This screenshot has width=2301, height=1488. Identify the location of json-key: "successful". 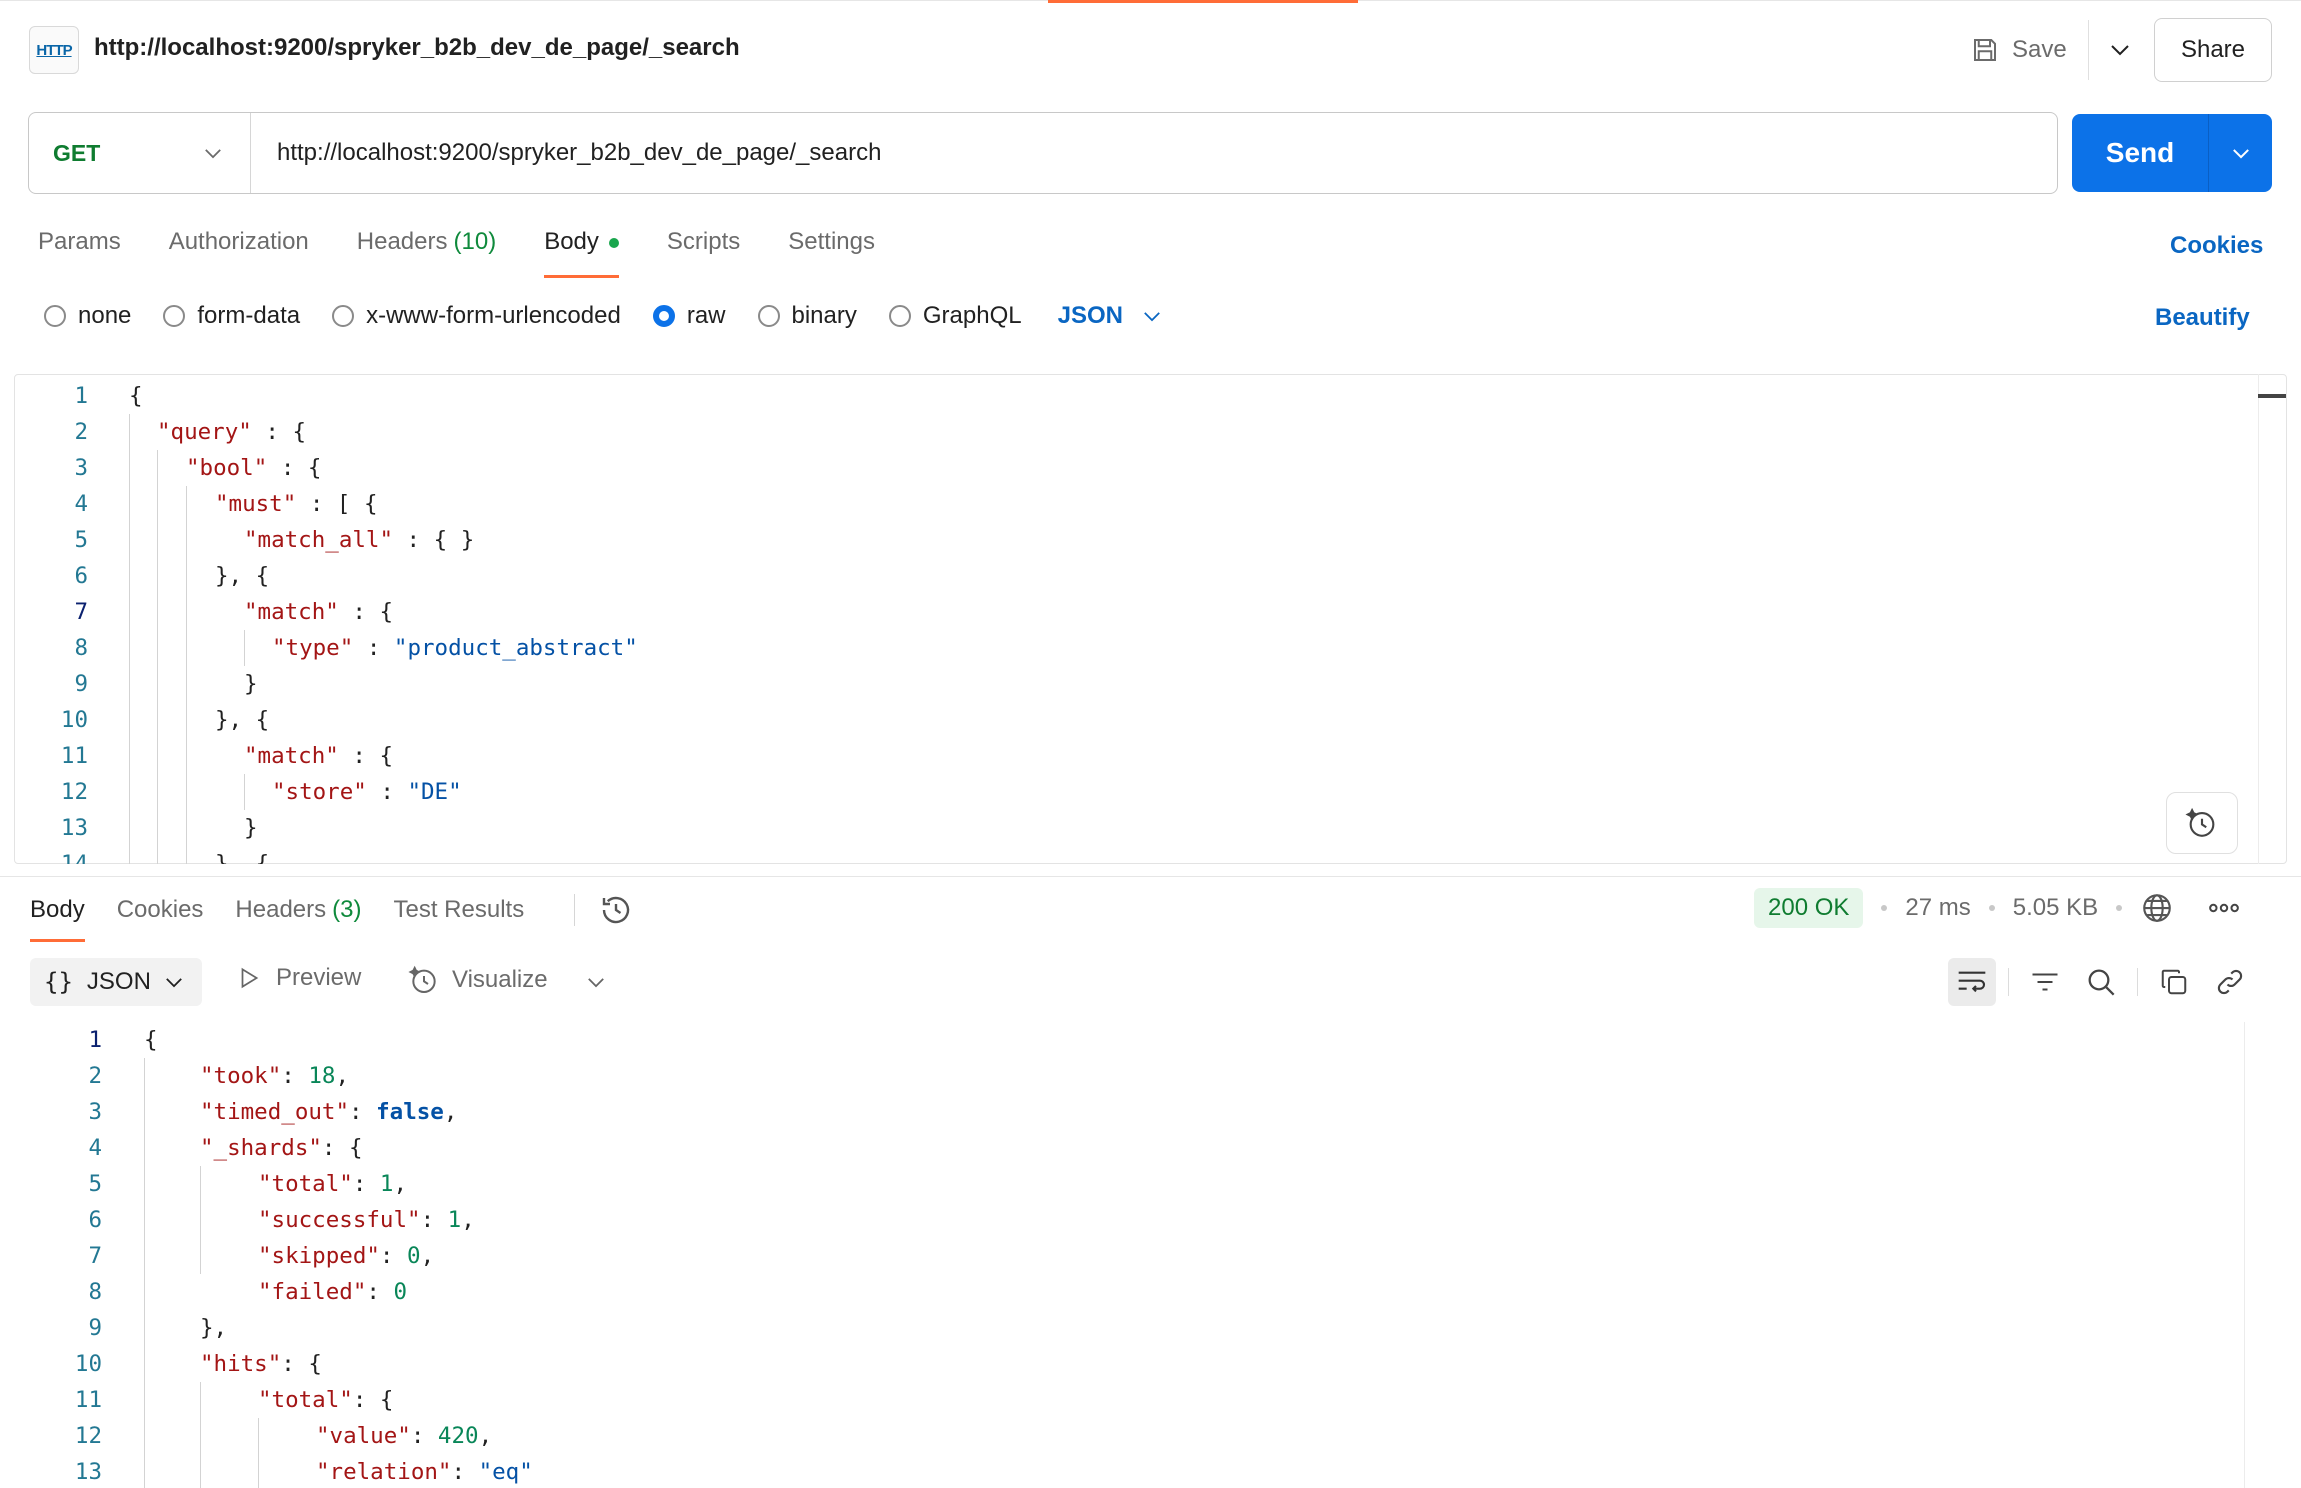
(339, 1220).